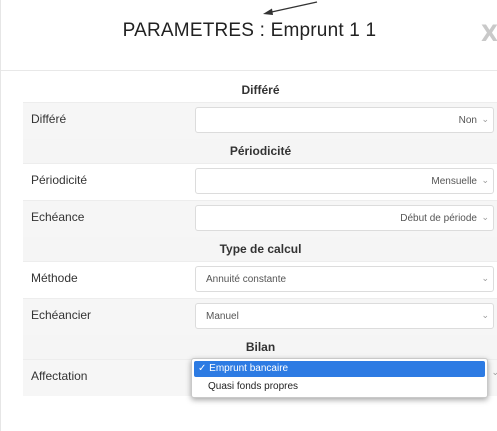 The image size is (497, 431). I want to click on section-bilan: Bilan, so click(260, 347).